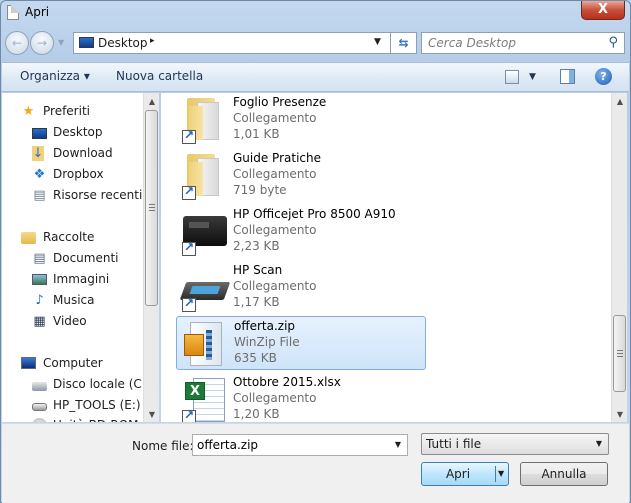 The width and height of the screenshot is (631, 503). I want to click on video-icon: ▦, so click(39, 321).